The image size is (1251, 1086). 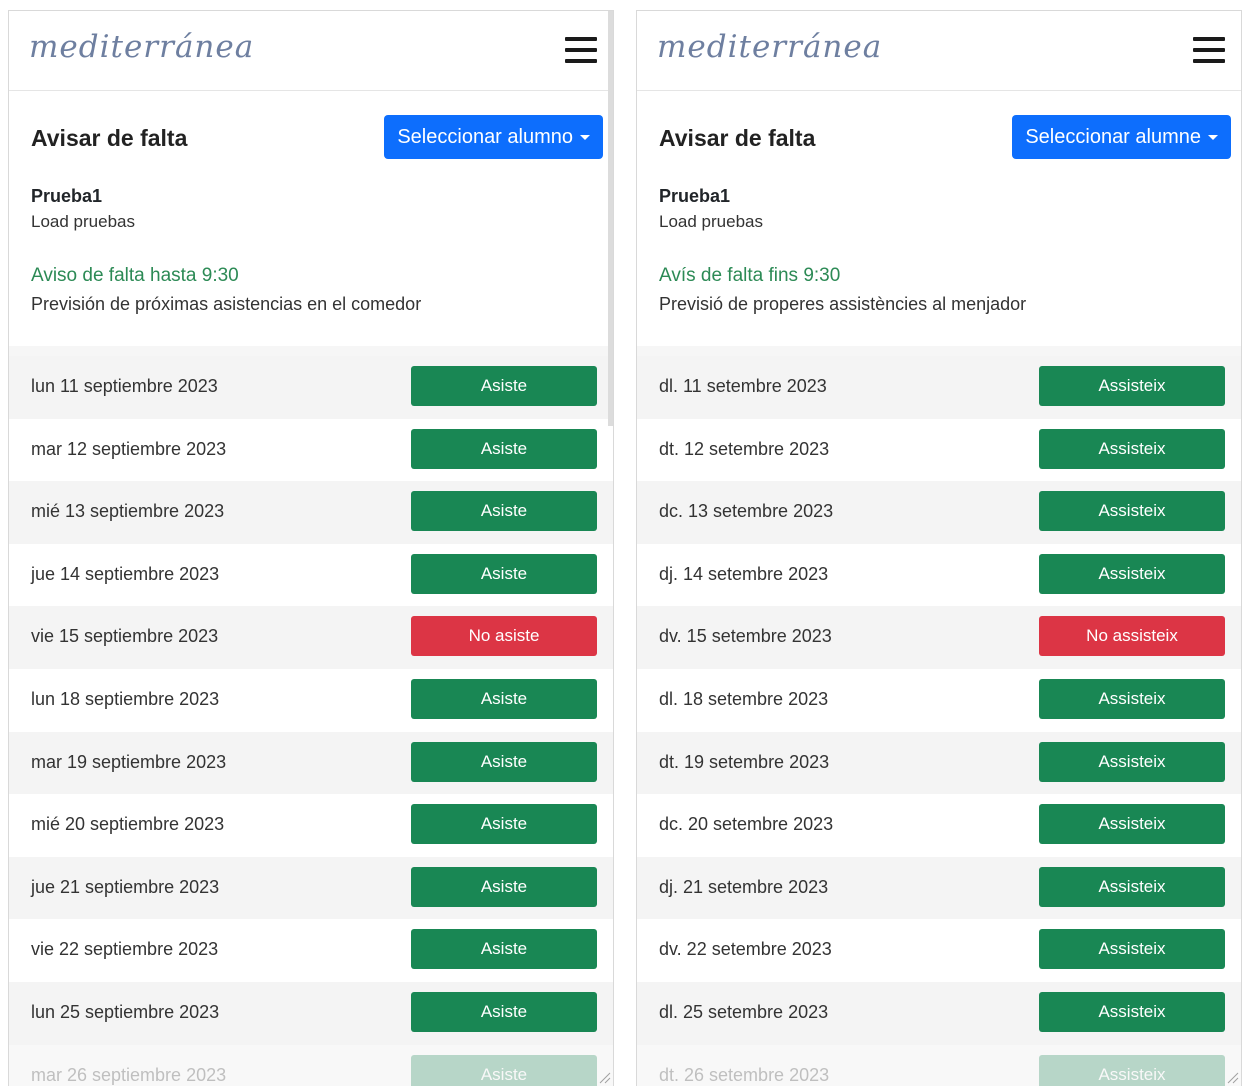 What do you see at coordinates (311, 888) in the screenshot?
I see `day-row: jue 21 septiembre 2023 Asiste` at bounding box center [311, 888].